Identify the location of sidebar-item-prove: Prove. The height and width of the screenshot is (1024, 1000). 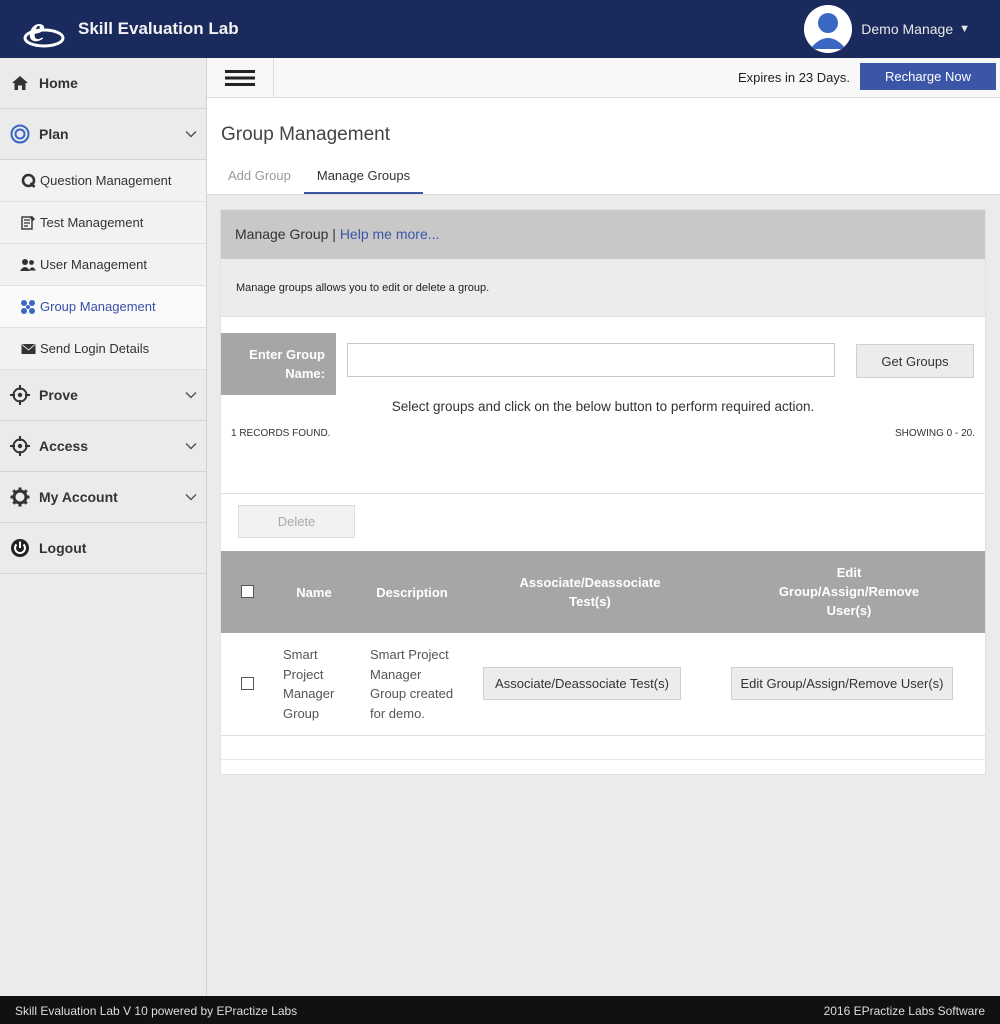
(103, 395).